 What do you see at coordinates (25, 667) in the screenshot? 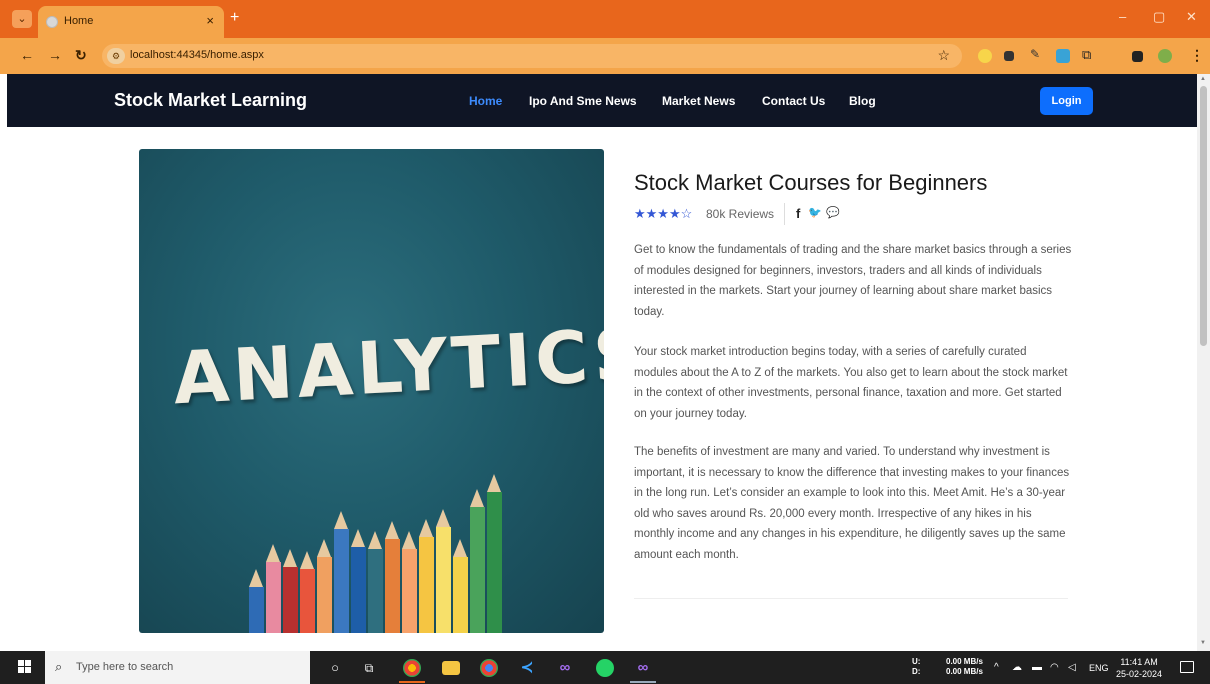
I see `windows-start-icon` at bounding box center [25, 667].